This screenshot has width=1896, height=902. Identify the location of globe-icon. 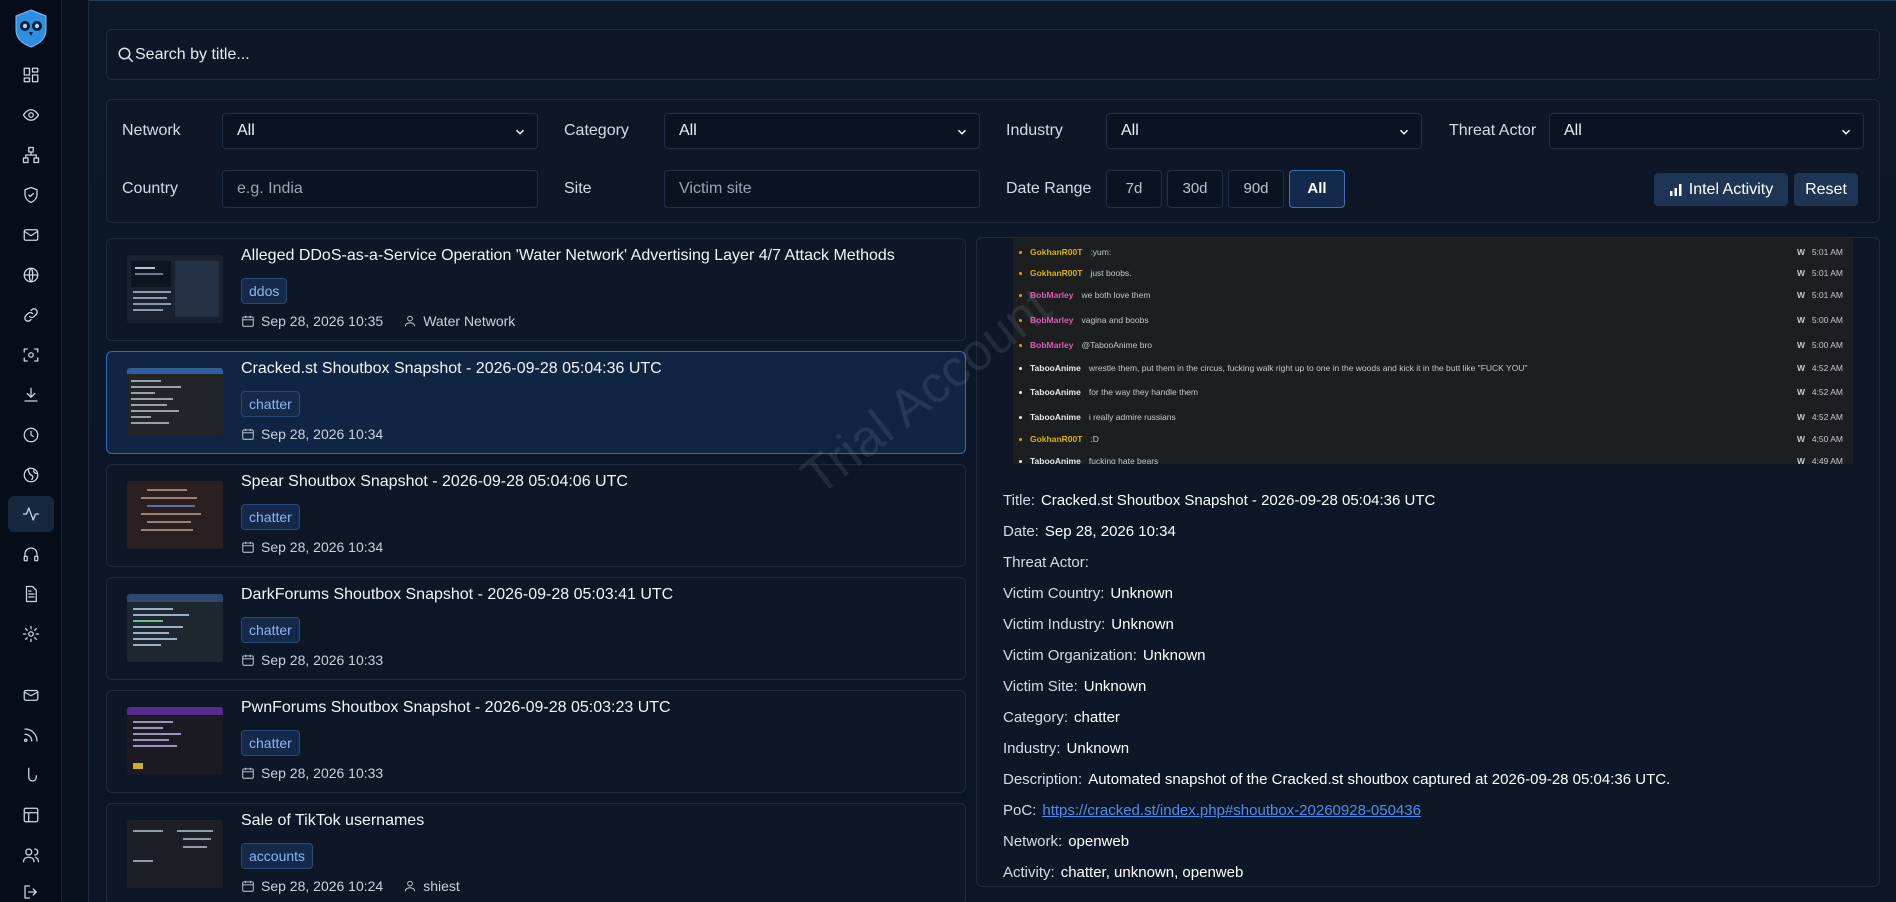
(31, 275).